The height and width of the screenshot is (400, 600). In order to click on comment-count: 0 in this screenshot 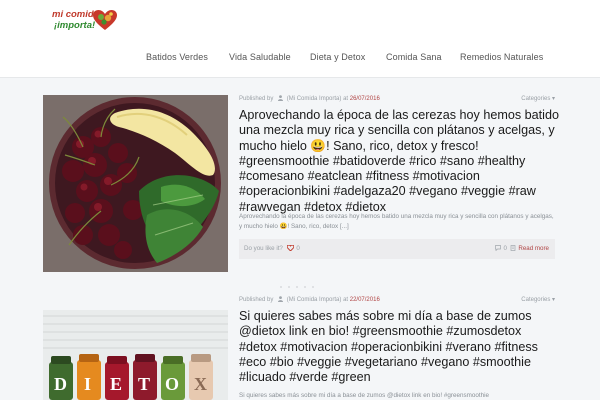, I will do `click(504, 248)`.